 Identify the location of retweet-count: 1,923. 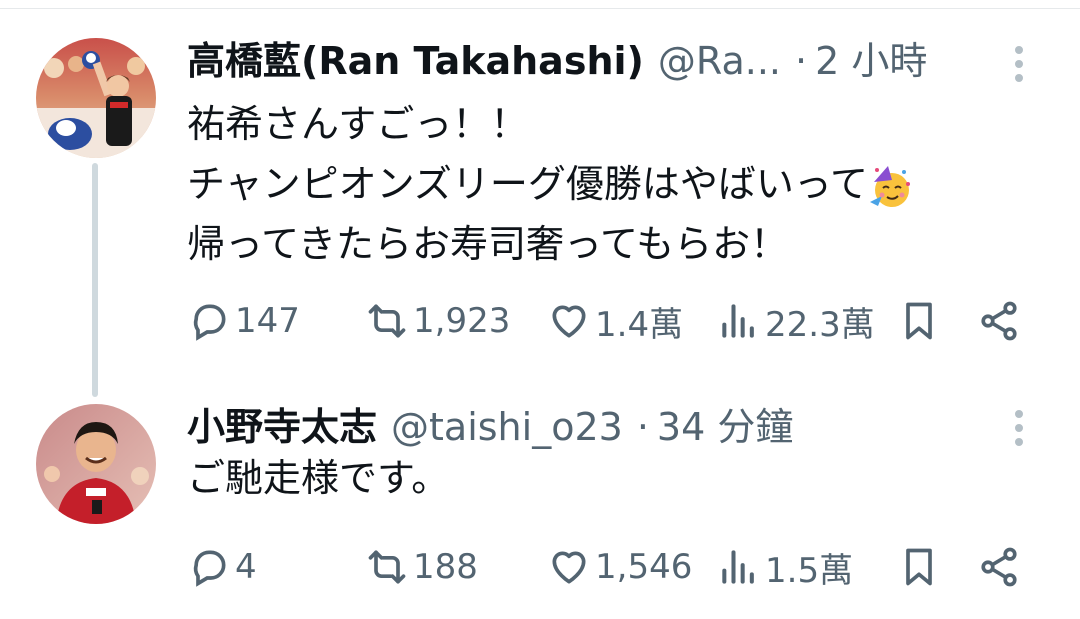
(462, 321).